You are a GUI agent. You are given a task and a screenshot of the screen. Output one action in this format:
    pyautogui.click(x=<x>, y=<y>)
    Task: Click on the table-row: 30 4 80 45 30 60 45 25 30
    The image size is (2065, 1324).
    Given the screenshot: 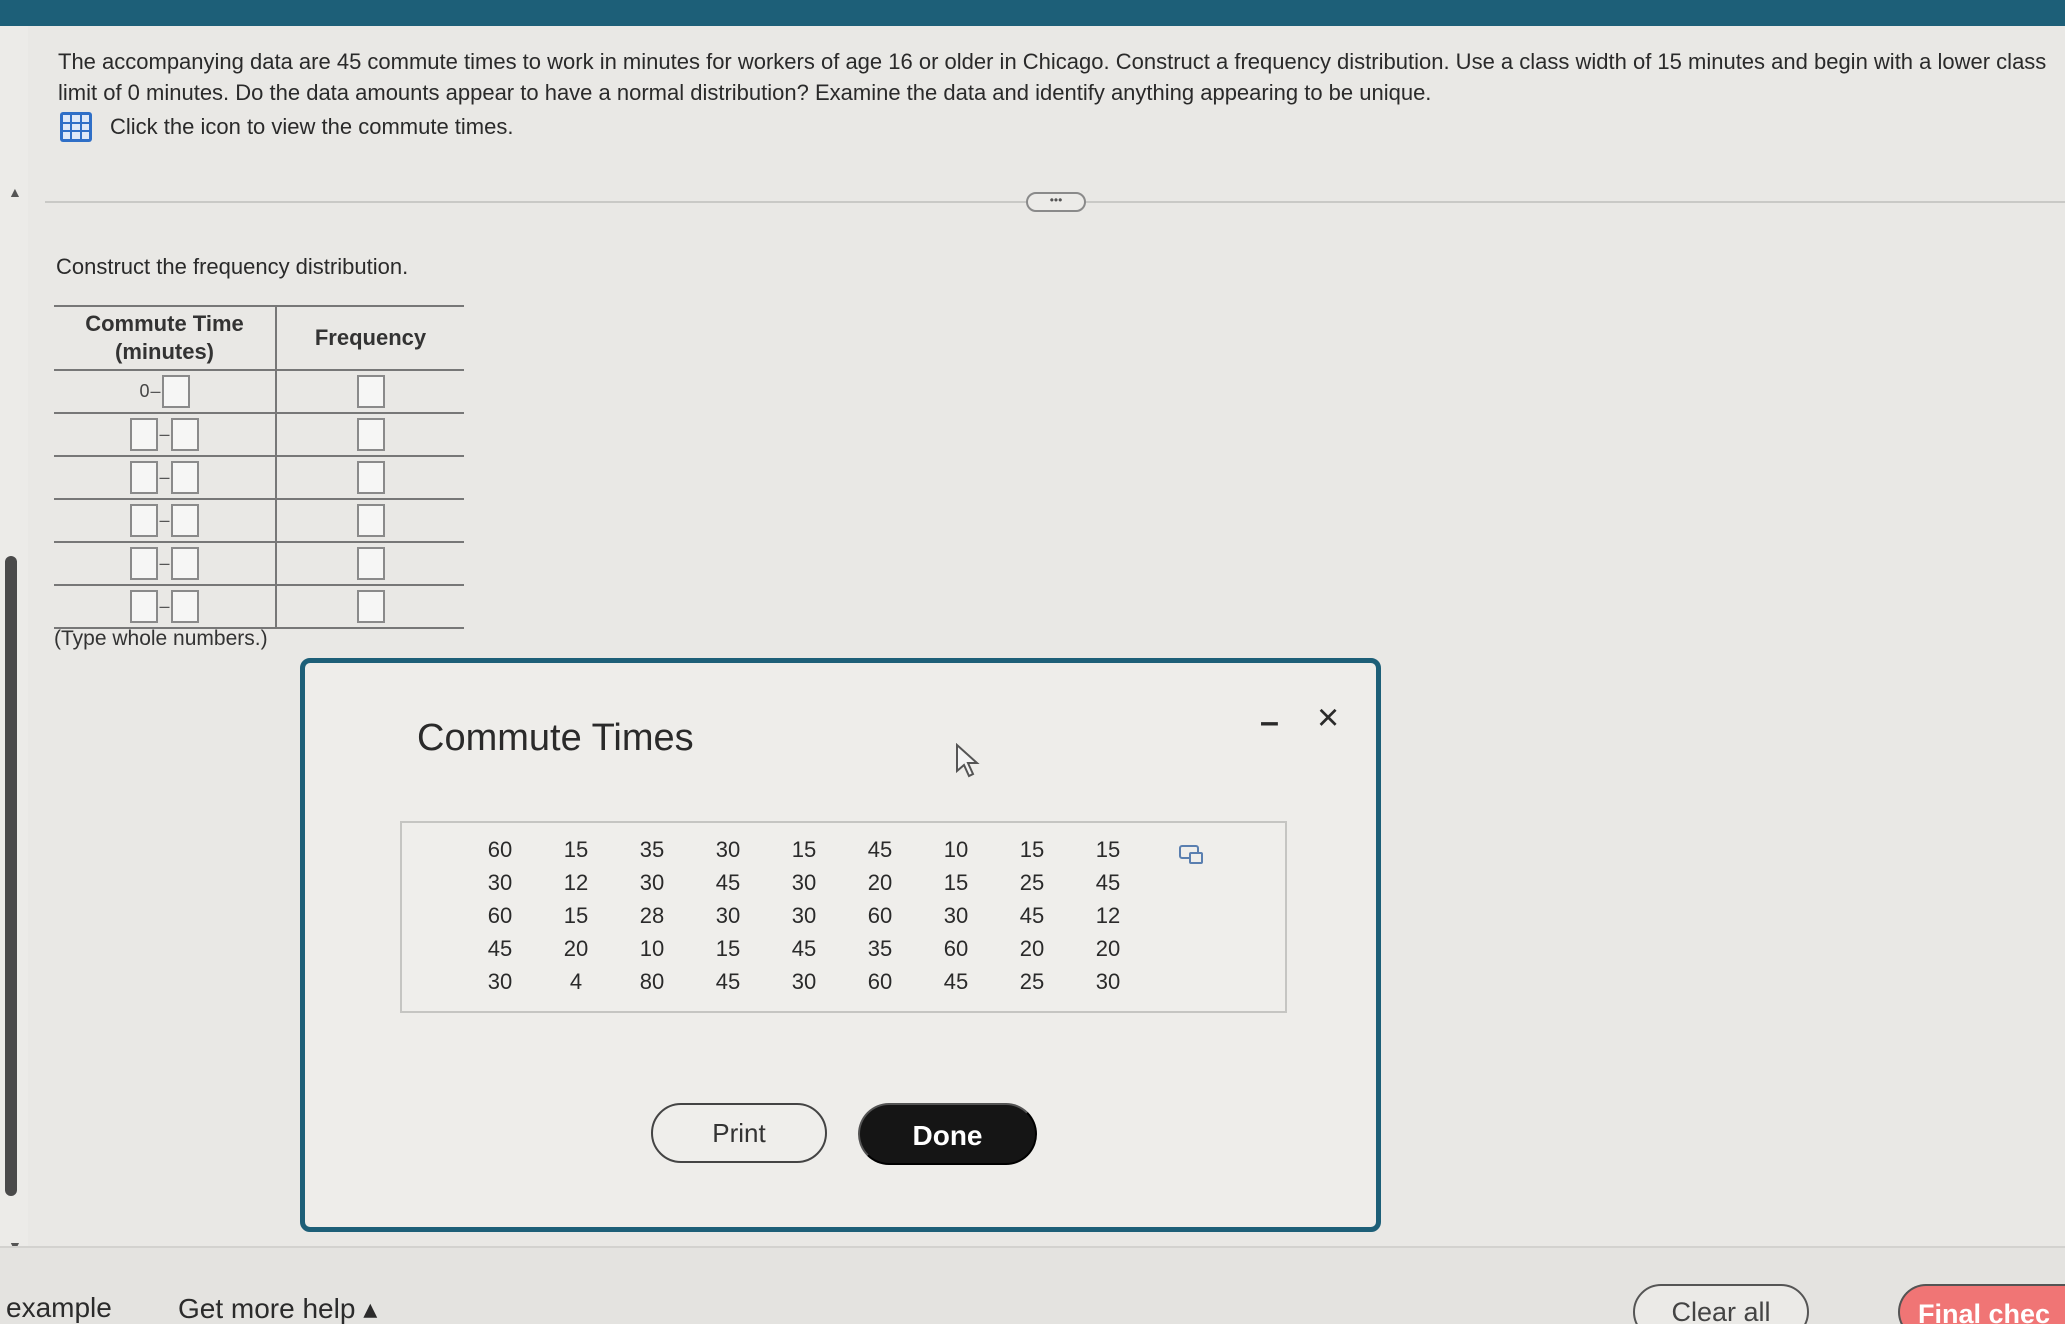 What is the action you would take?
    pyautogui.click(x=804, y=981)
    